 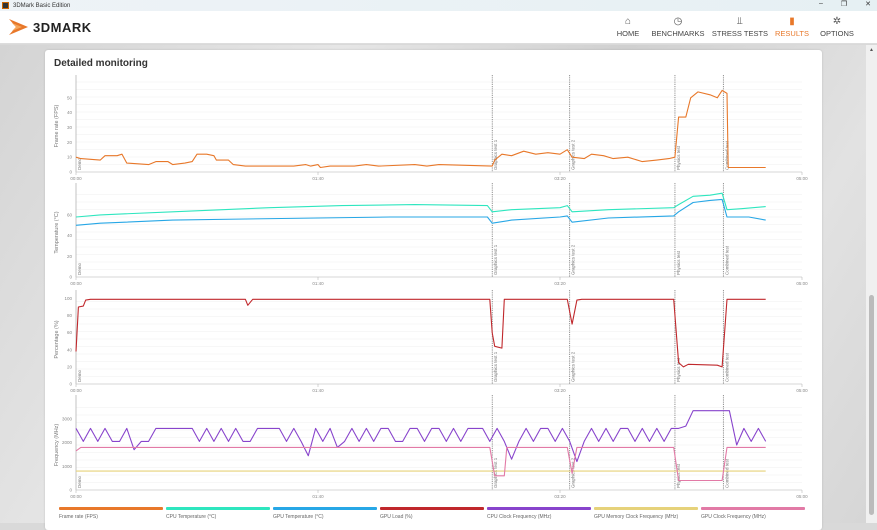 What do you see at coordinates (871, 284) in the screenshot?
I see `scrollbar: ▲` at bounding box center [871, 284].